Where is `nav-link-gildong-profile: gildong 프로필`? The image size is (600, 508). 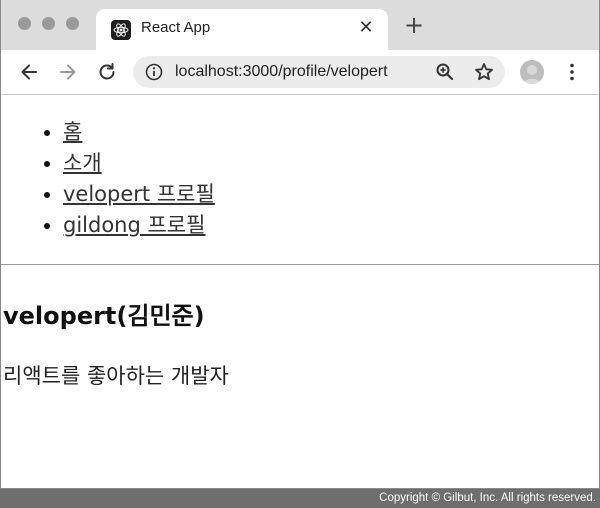
nav-link-gildong-profile: gildong 프로필 is located at coordinates (134, 225).